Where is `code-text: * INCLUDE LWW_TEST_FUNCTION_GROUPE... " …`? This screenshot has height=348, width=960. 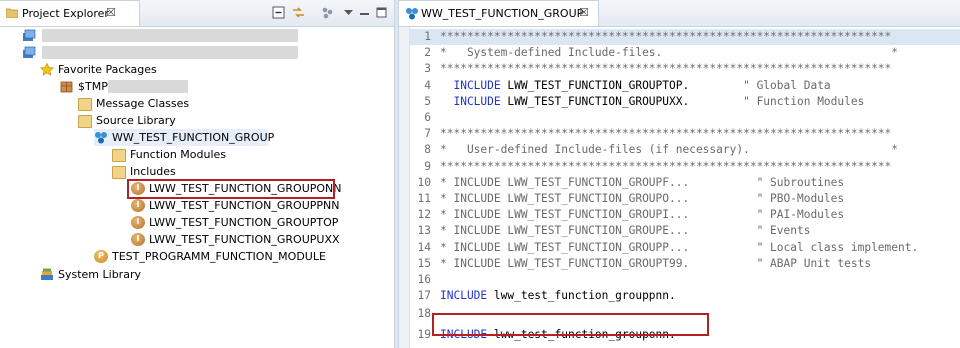 code-text: * INCLUDE LWW_TEST_FUNCTION_GROUPE... " … is located at coordinates (625, 231).